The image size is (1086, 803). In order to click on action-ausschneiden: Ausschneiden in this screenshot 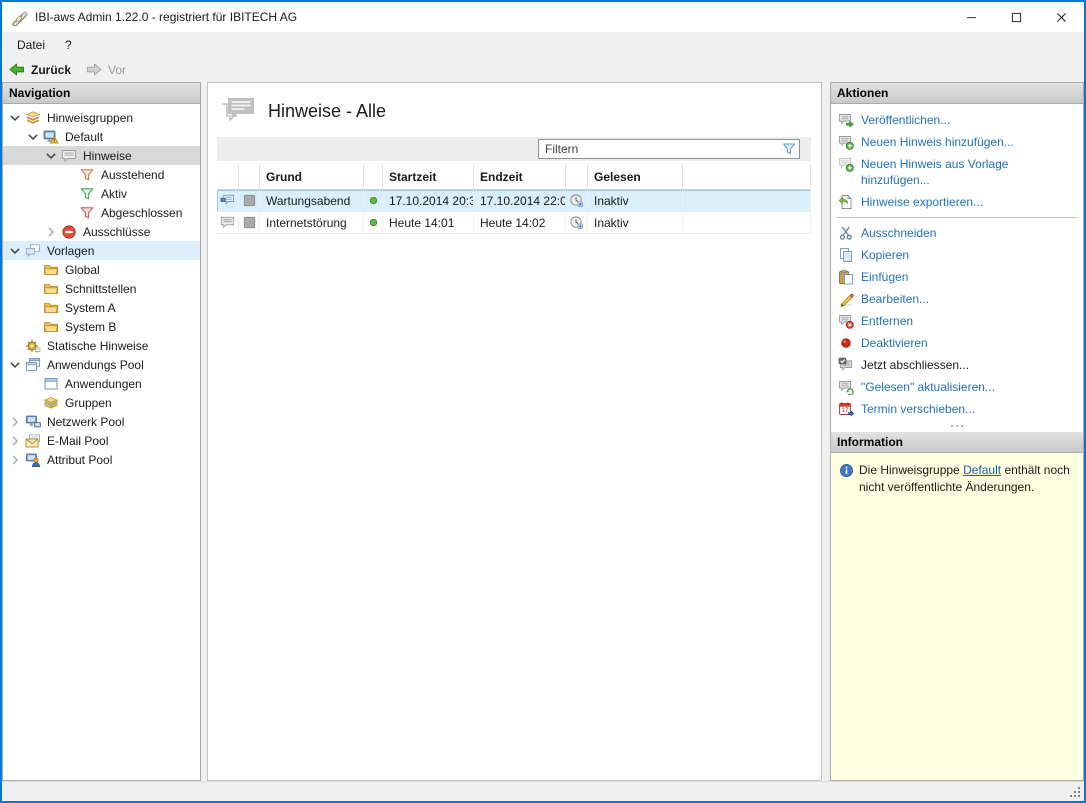, I will do `click(957, 233)`.